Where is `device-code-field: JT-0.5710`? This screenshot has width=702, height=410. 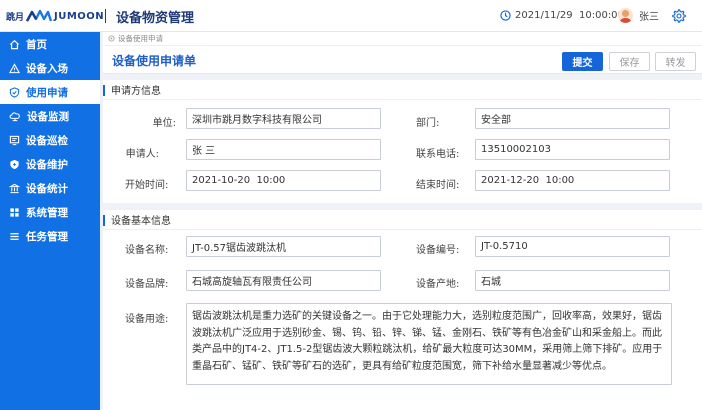
device-code-field: JT-0.5710 is located at coordinates (572, 246).